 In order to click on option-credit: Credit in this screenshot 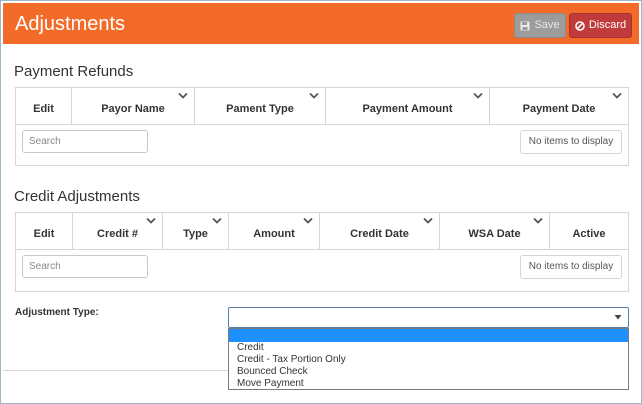, I will do `click(250, 348)`.